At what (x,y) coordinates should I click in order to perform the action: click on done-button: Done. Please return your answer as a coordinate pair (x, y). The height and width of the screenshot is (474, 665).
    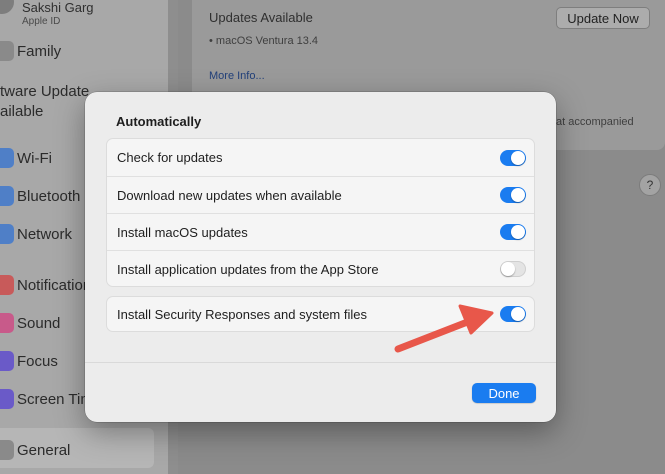
    Looking at the image, I should click on (504, 393).